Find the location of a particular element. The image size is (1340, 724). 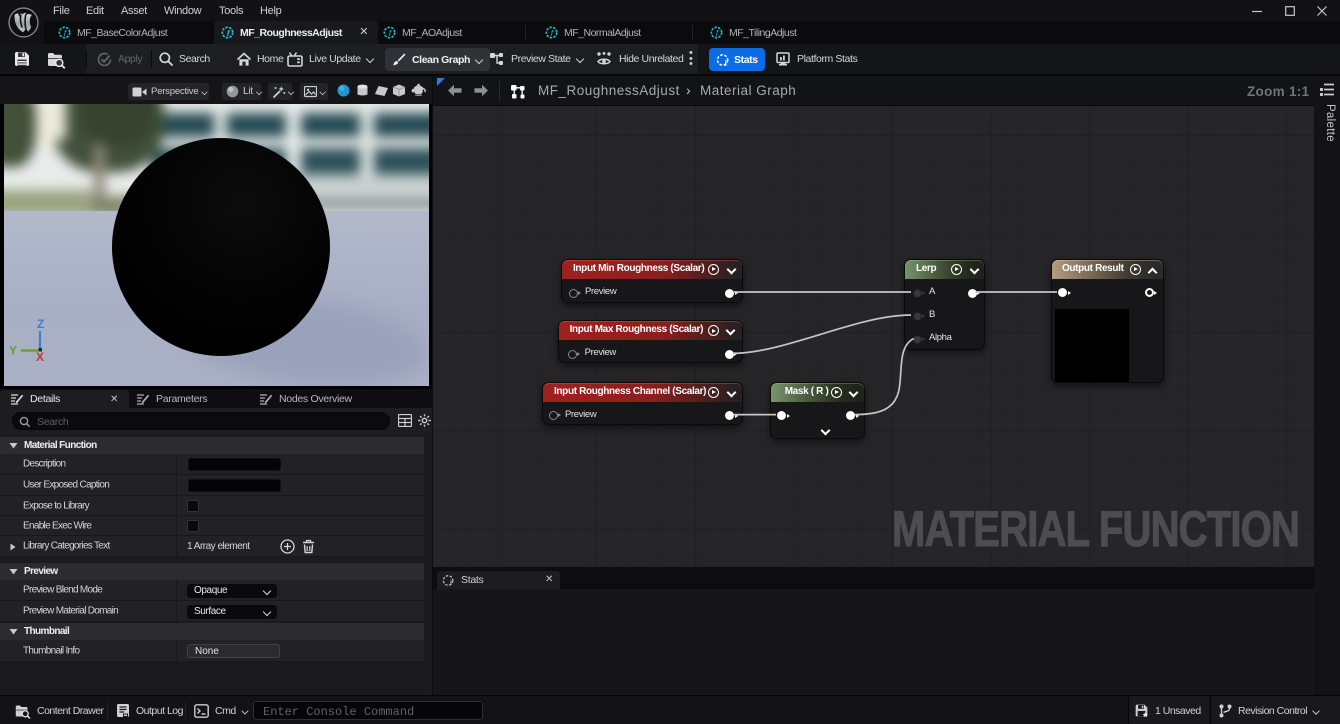

svg-text: X is located at coordinates (40, 357).